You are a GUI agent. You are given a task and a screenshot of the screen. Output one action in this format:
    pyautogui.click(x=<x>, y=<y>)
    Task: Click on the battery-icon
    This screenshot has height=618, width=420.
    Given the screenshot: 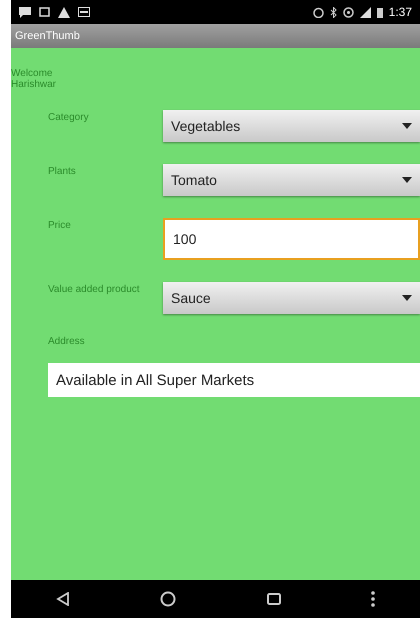 What is the action you would take?
    pyautogui.click(x=379, y=12)
    